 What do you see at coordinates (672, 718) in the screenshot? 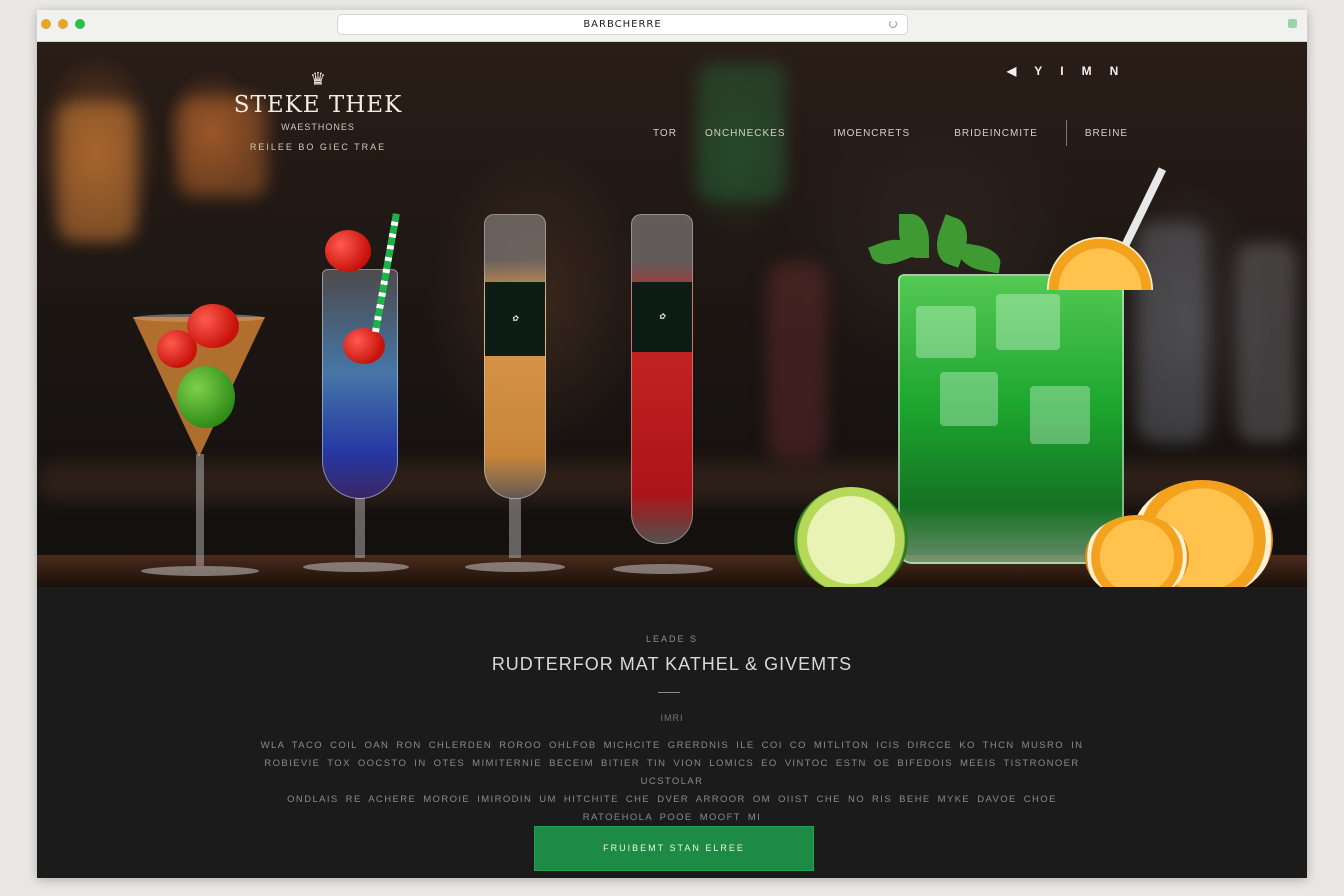
I see `section-kicker: IMRI` at bounding box center [672, 718].